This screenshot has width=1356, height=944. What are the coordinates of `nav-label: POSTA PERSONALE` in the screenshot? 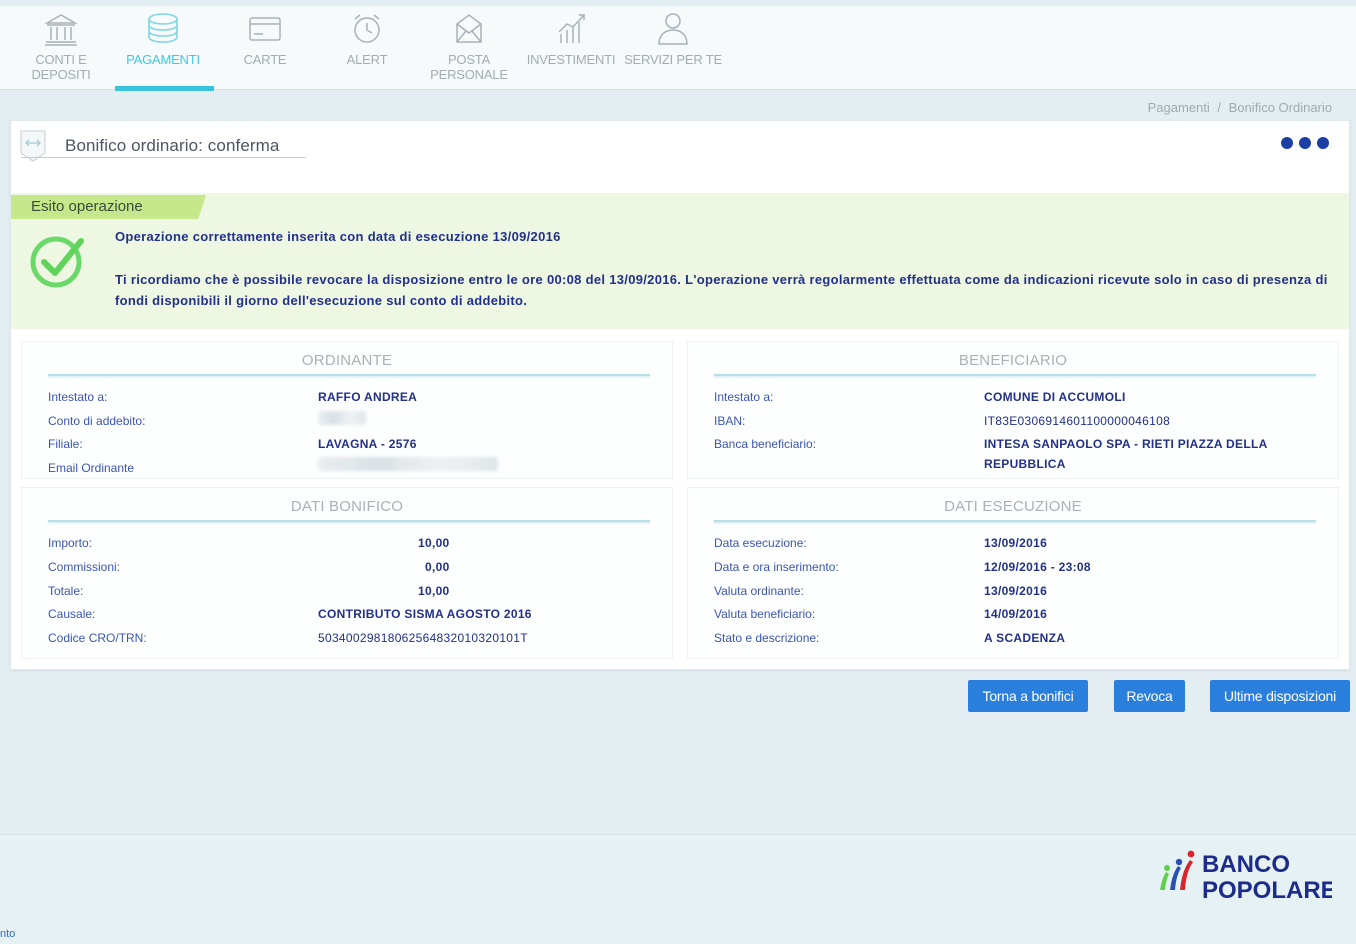 It's located at (469, 67).